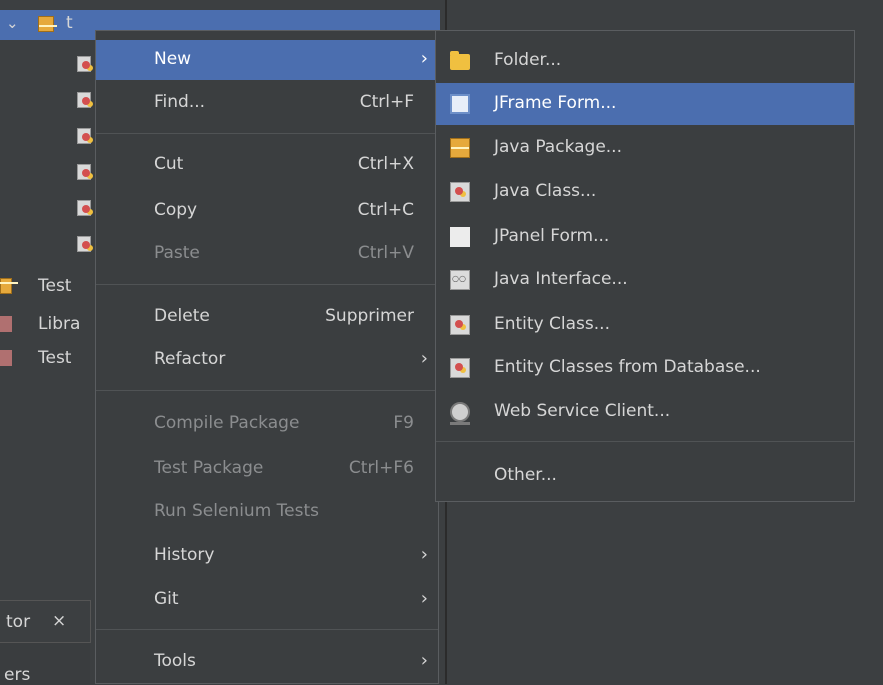  Describe the element at coordinates (227, 423) in the screenshot. I see `menu-item-label: Compile Package` at that location.